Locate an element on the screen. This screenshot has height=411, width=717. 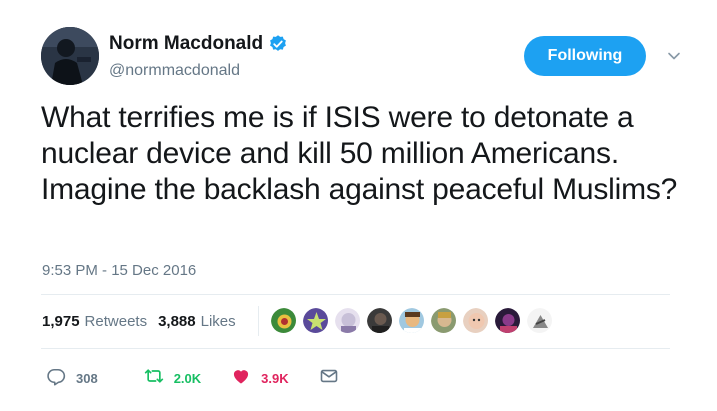
chevron-down-icon is located at coordinates (674, 56).